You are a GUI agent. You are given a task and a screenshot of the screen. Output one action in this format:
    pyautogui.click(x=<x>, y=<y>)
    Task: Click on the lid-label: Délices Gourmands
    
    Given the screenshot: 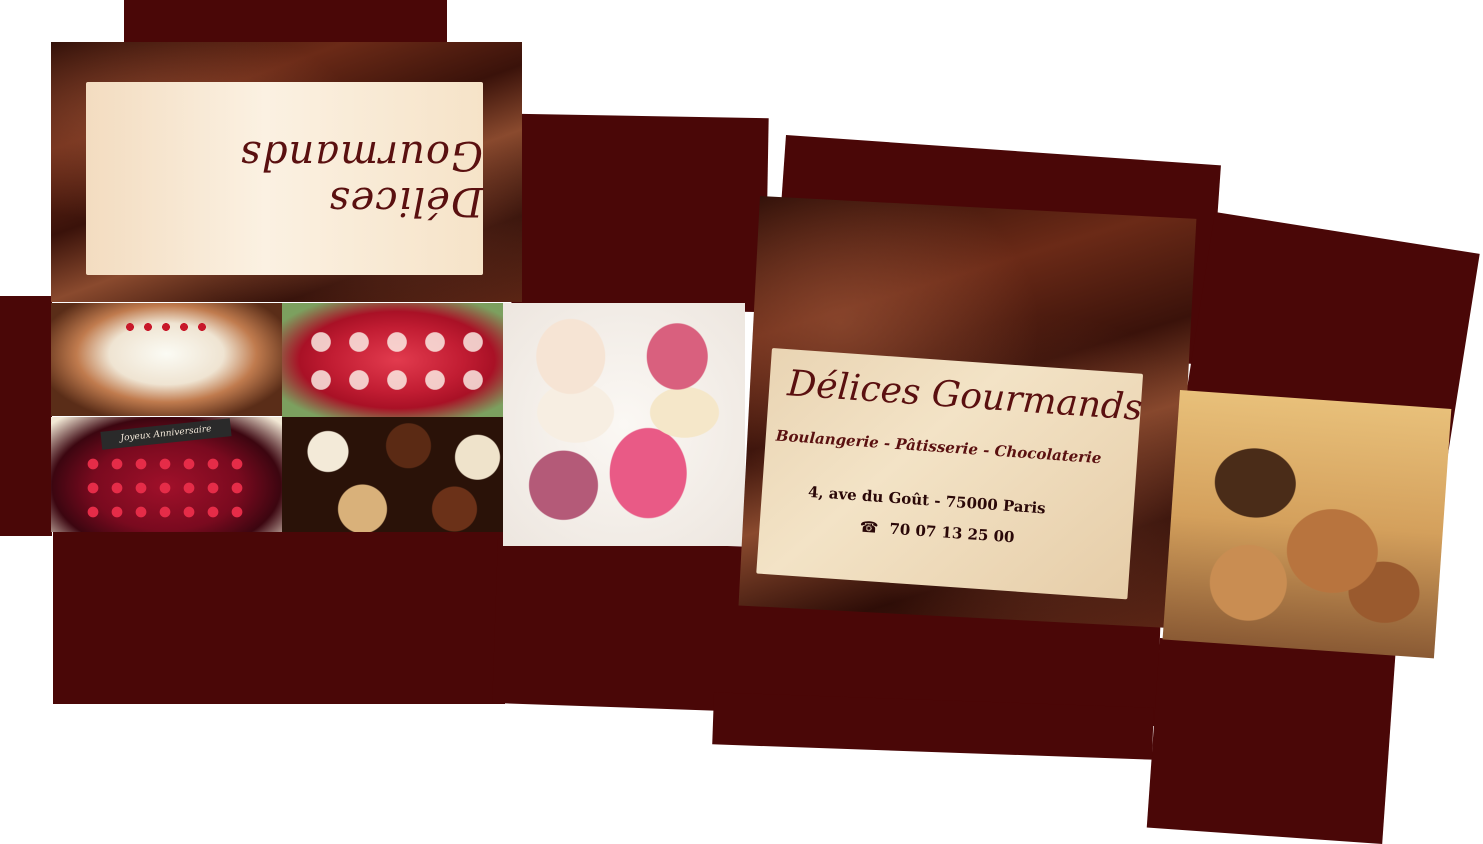 What is the action you would take?
    pyautogui.click(x=284, y=178)
    